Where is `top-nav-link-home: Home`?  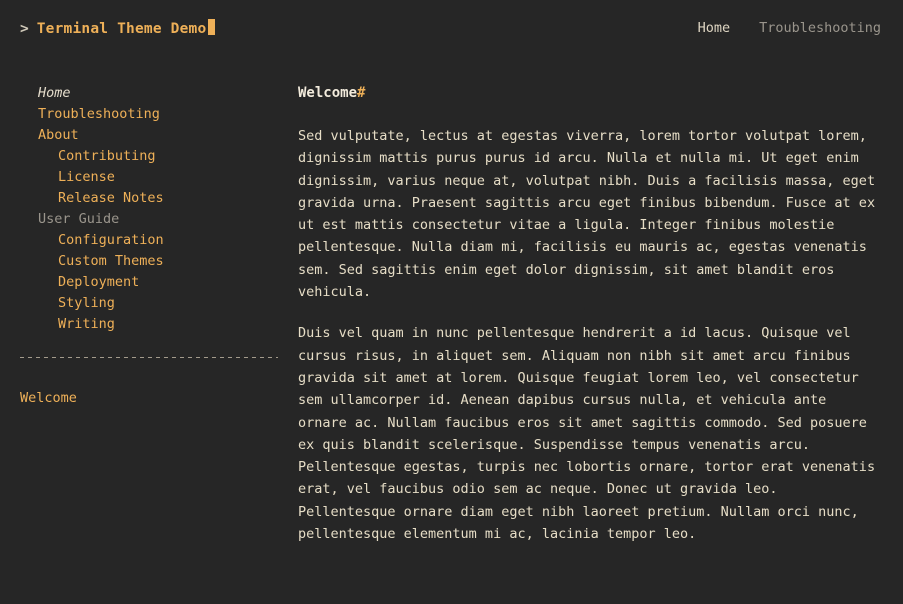 top-nav-link-home: Home is located at coordinates (714, 29).